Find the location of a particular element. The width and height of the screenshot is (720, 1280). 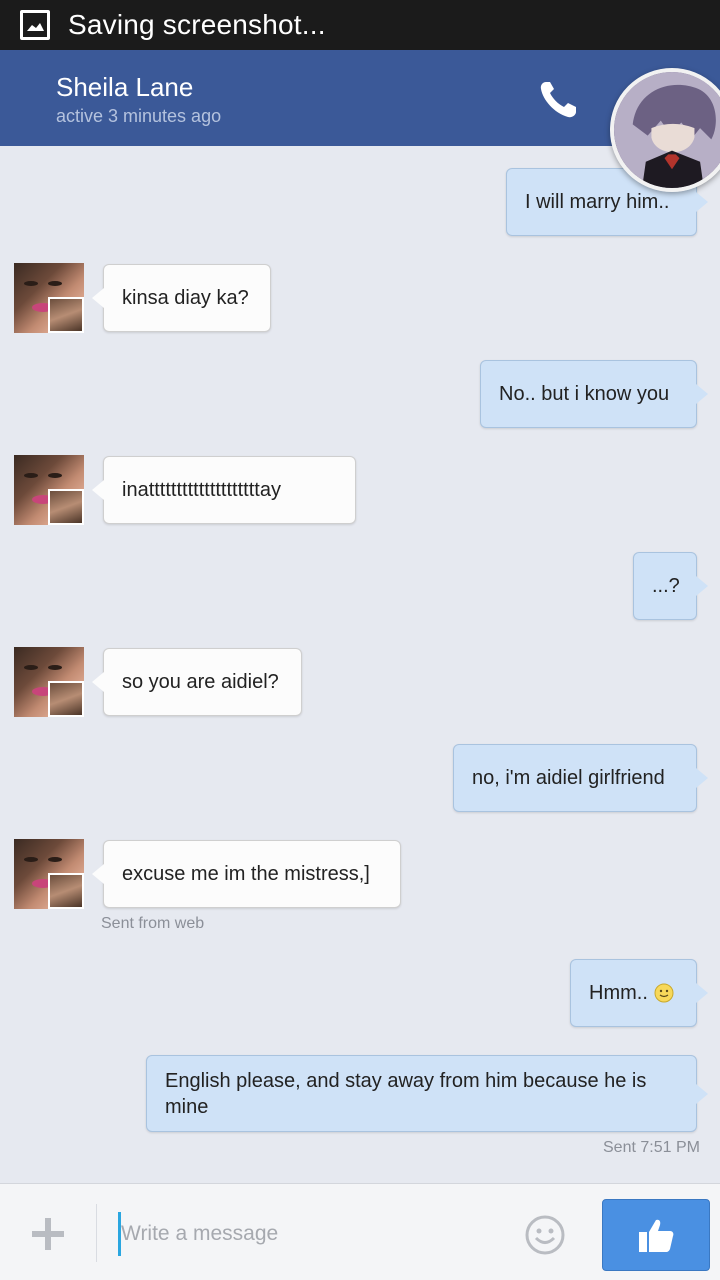

message-input is located at coordinates (313, 1234).